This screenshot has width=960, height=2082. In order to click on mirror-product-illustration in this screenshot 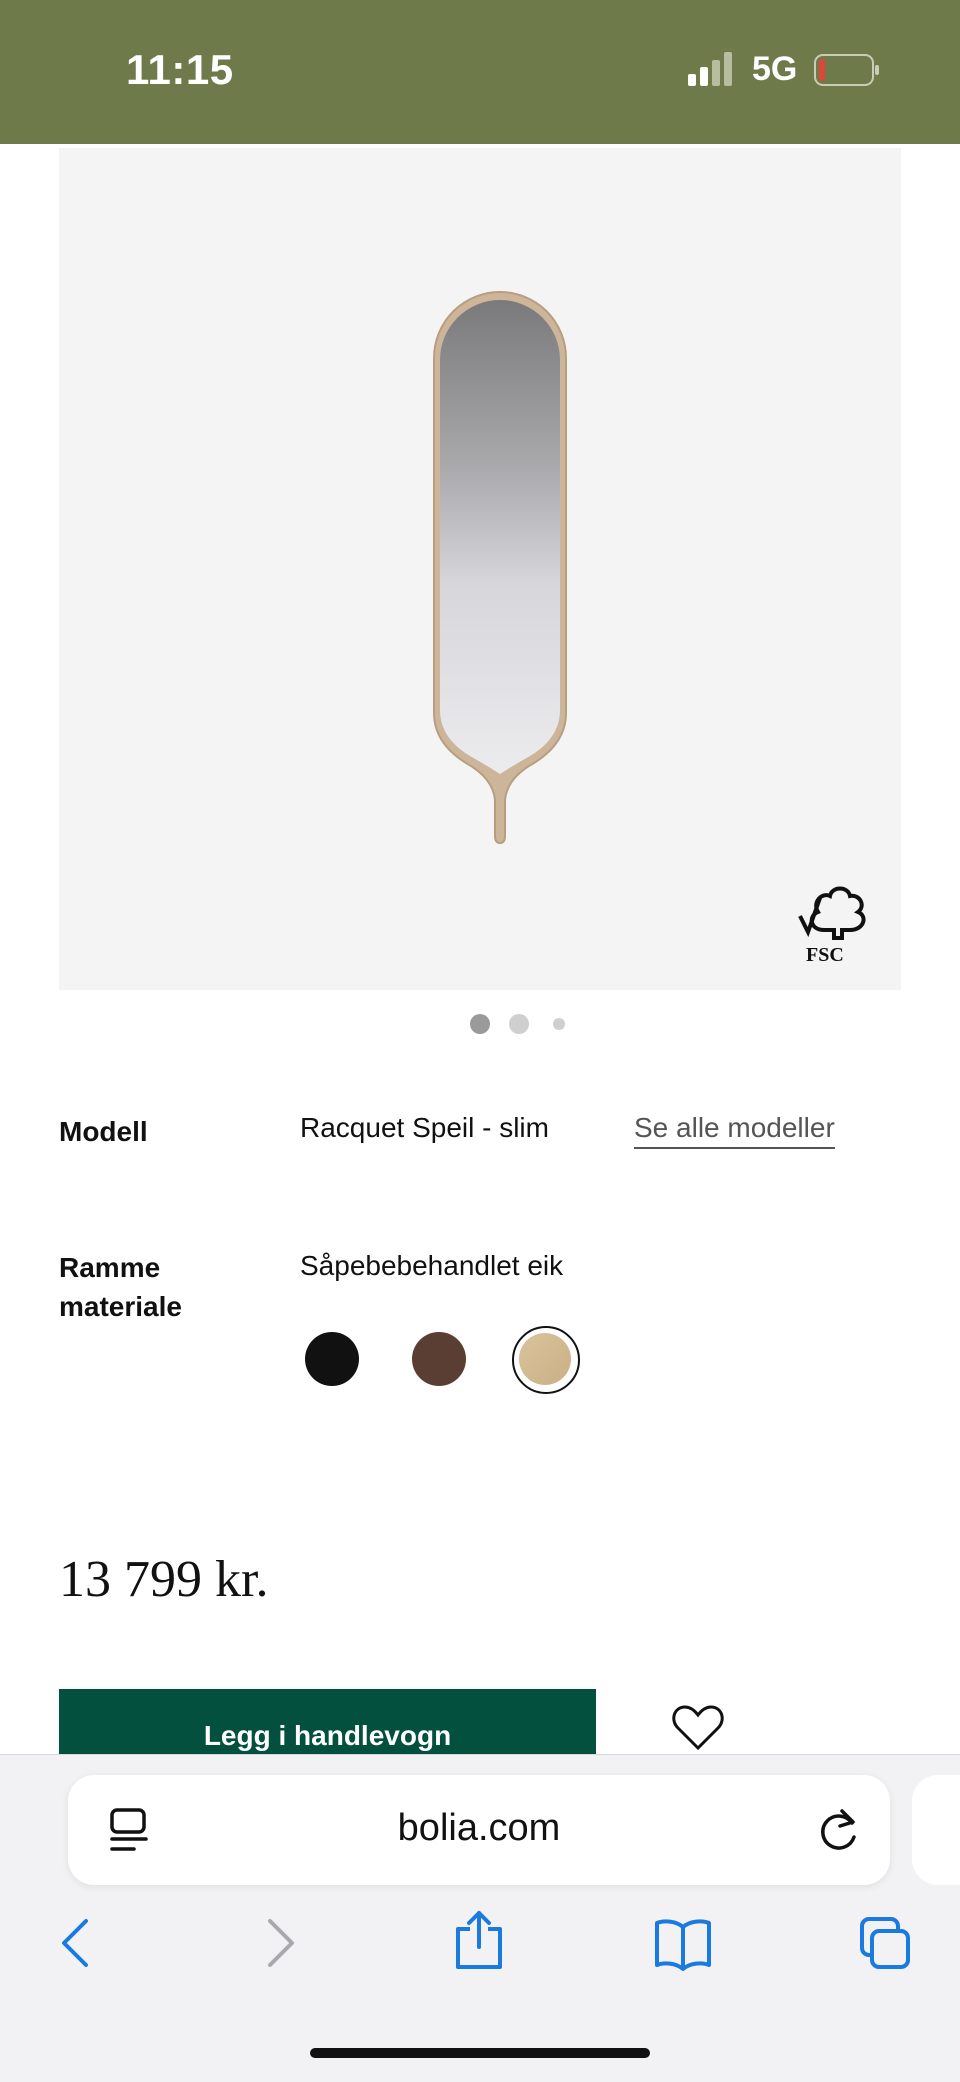, I will do `click(500, 568)`.